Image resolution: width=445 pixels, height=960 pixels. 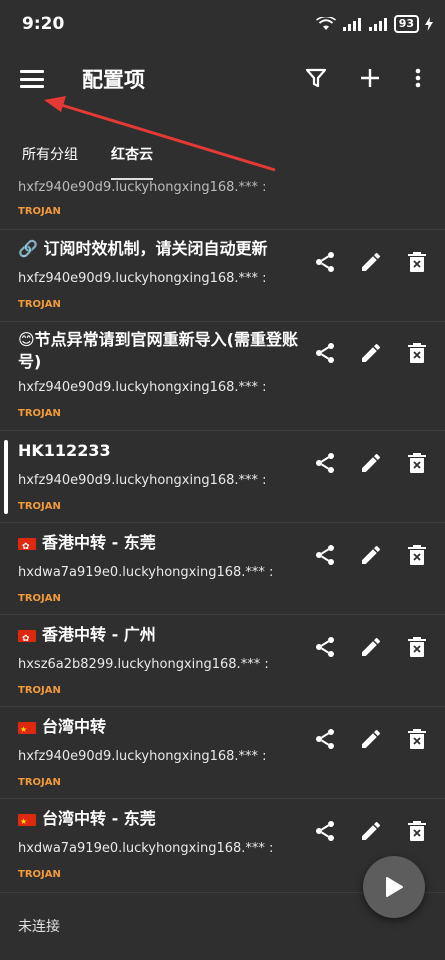 What do you see at coordinates (429, 24) in the screenshot?
I see `charging-icon` at bounding box center [429, 24].